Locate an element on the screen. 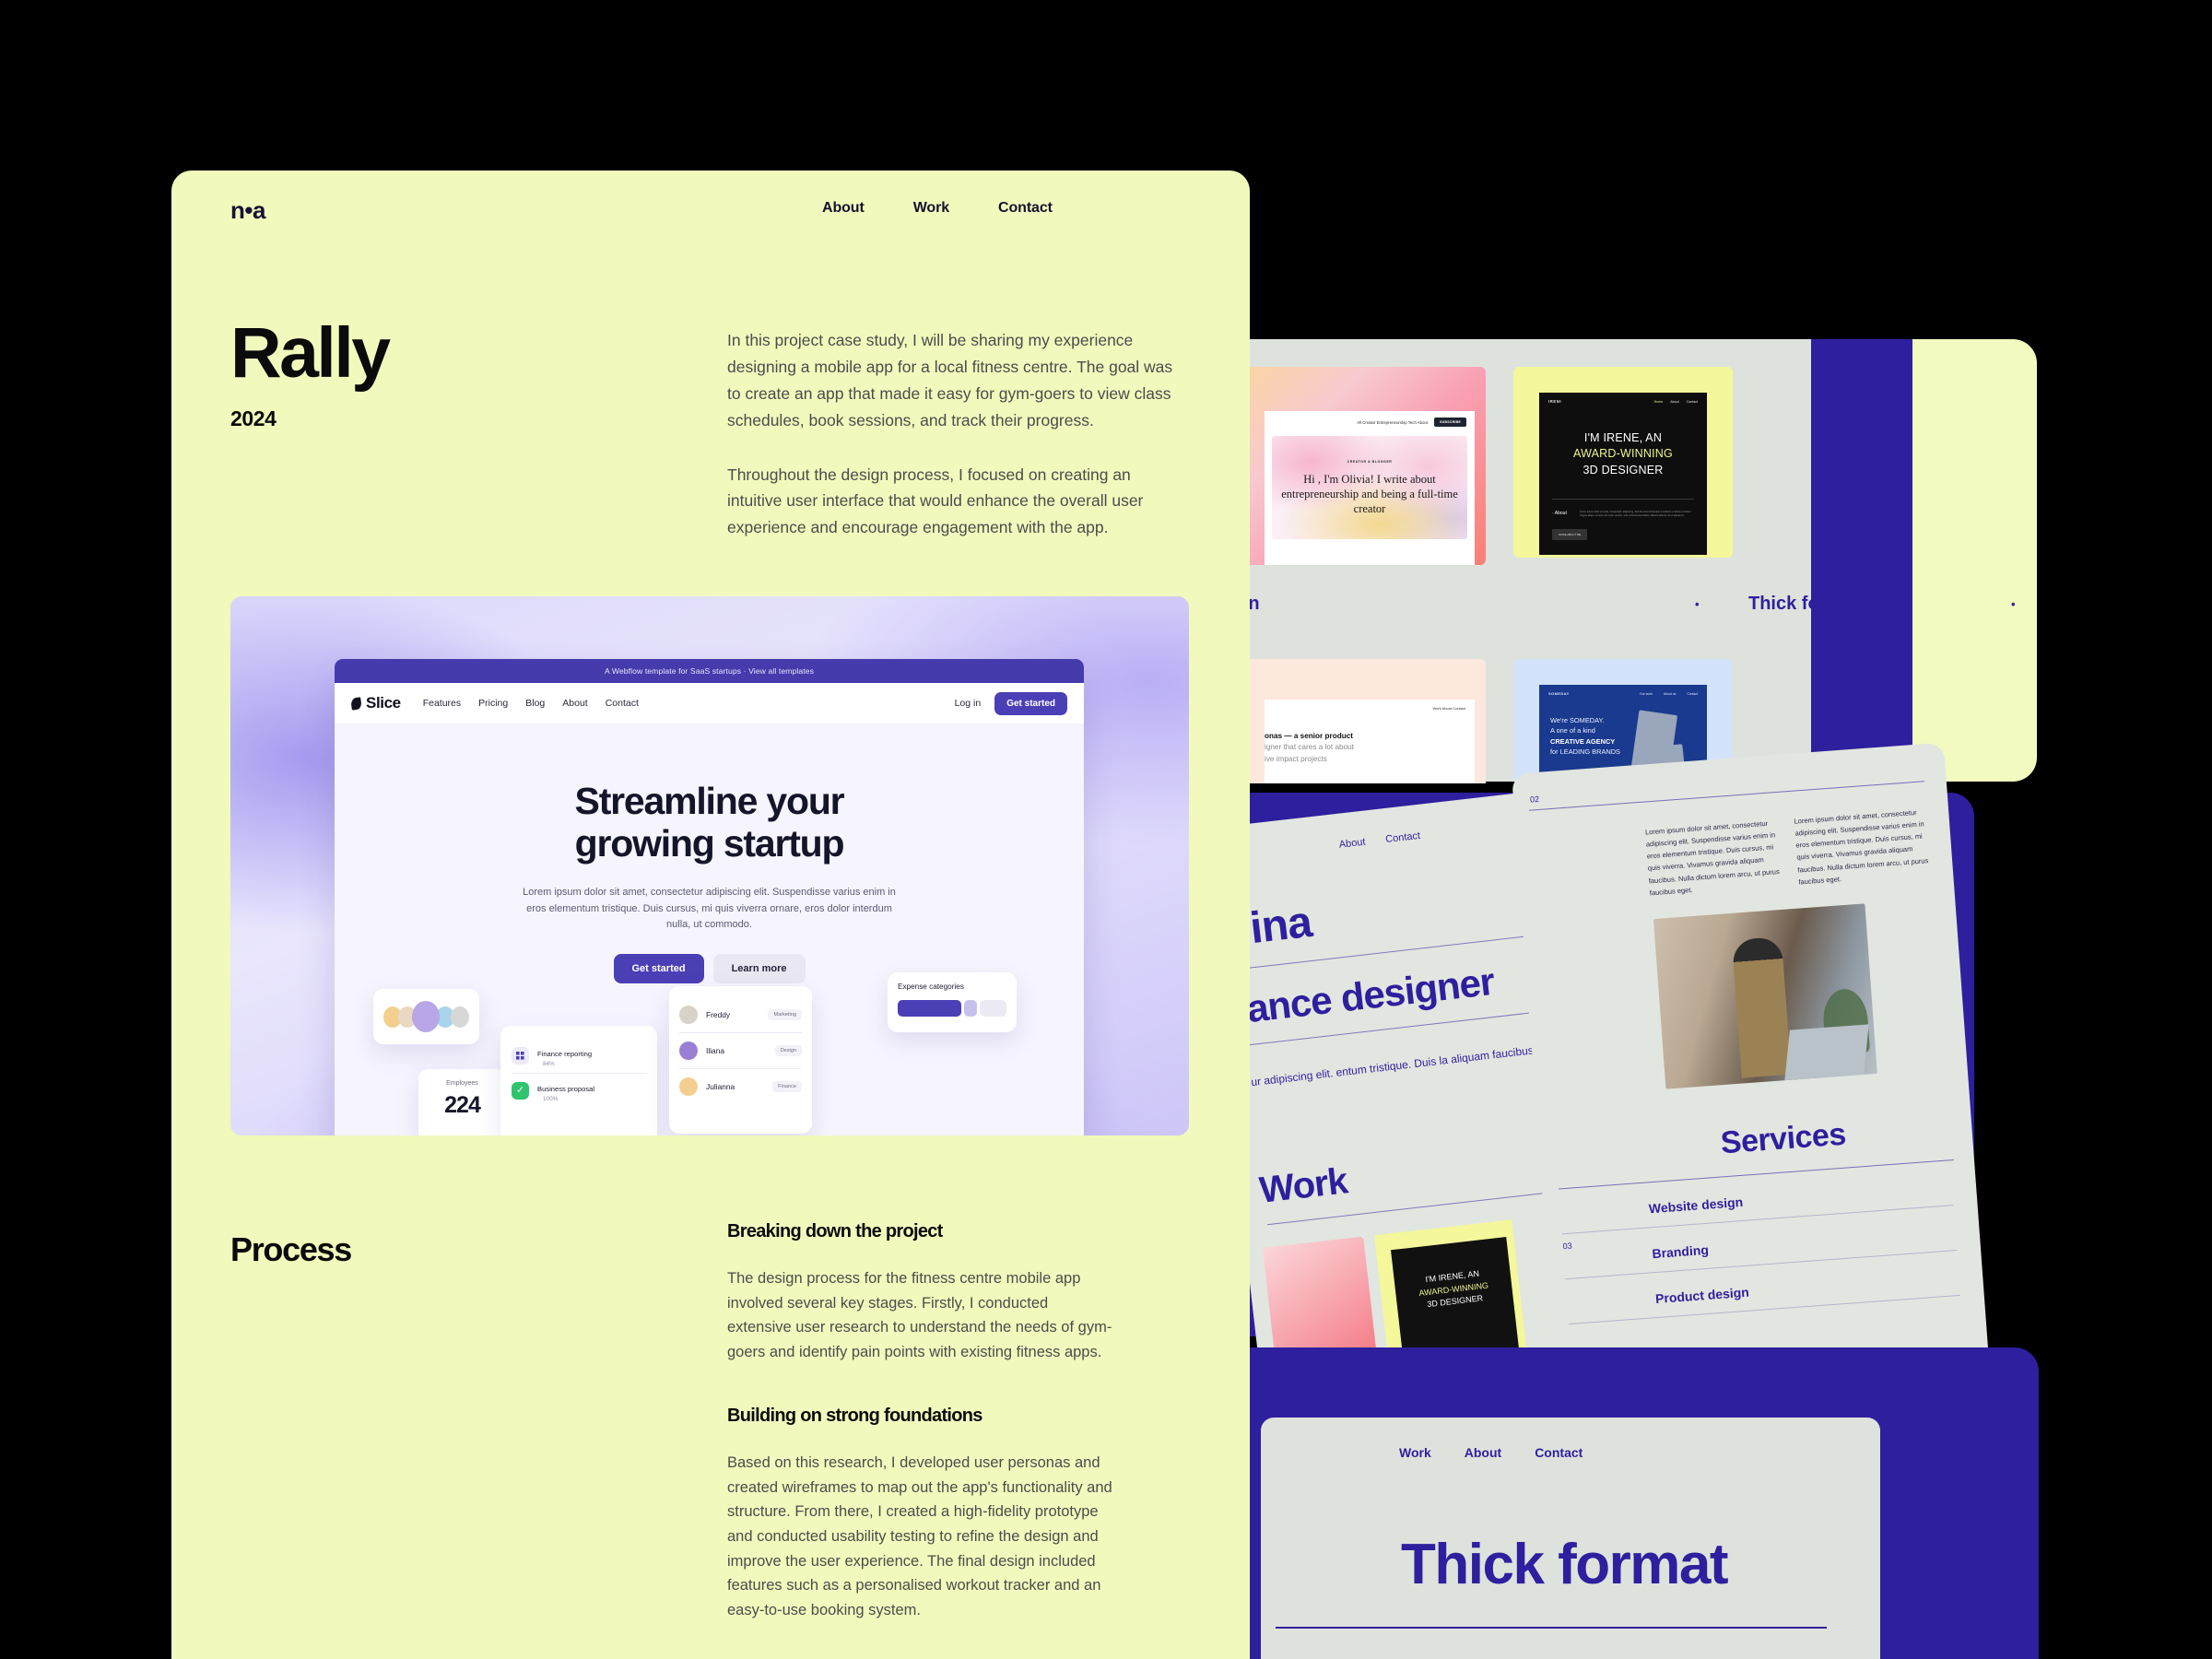  thick-format-page: Work About Contact Thick format is located at coordinates (1570, 1538).